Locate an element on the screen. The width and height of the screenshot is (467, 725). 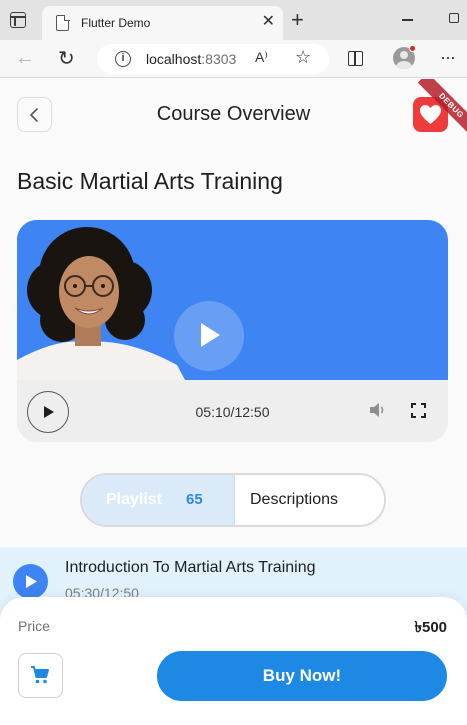
page-favicon-icon is located at coordinates (63, 22).